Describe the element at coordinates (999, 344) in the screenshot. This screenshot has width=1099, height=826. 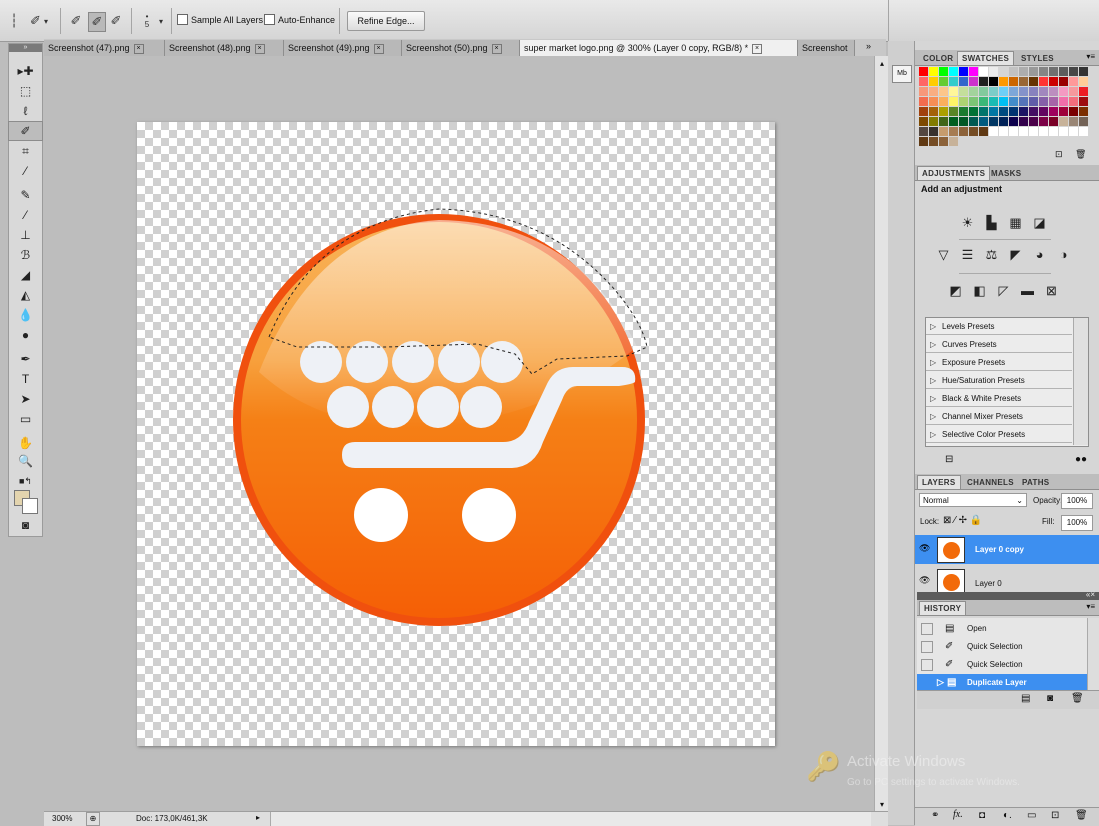
I see `preset-item-curves: ▷ Curves Presets` at that location.